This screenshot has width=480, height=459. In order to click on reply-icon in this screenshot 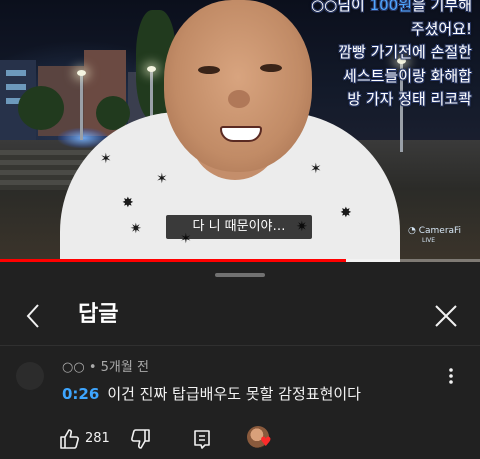, I will do `click(202, 439)`.